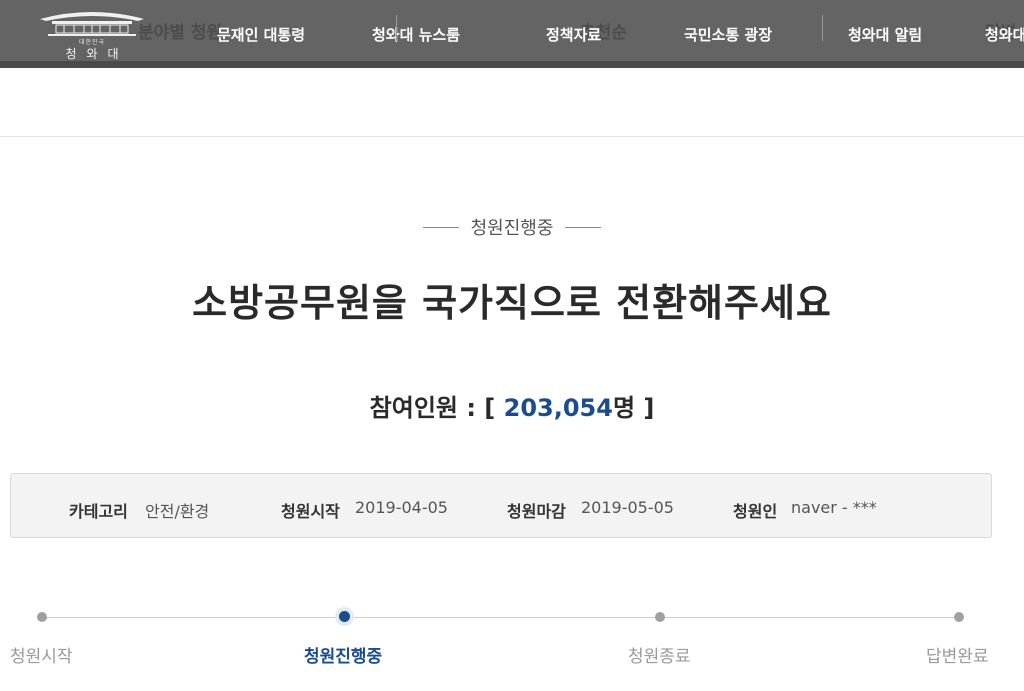  I want to click on nav-item-president: 문재인 대통령, so click(261, 34).